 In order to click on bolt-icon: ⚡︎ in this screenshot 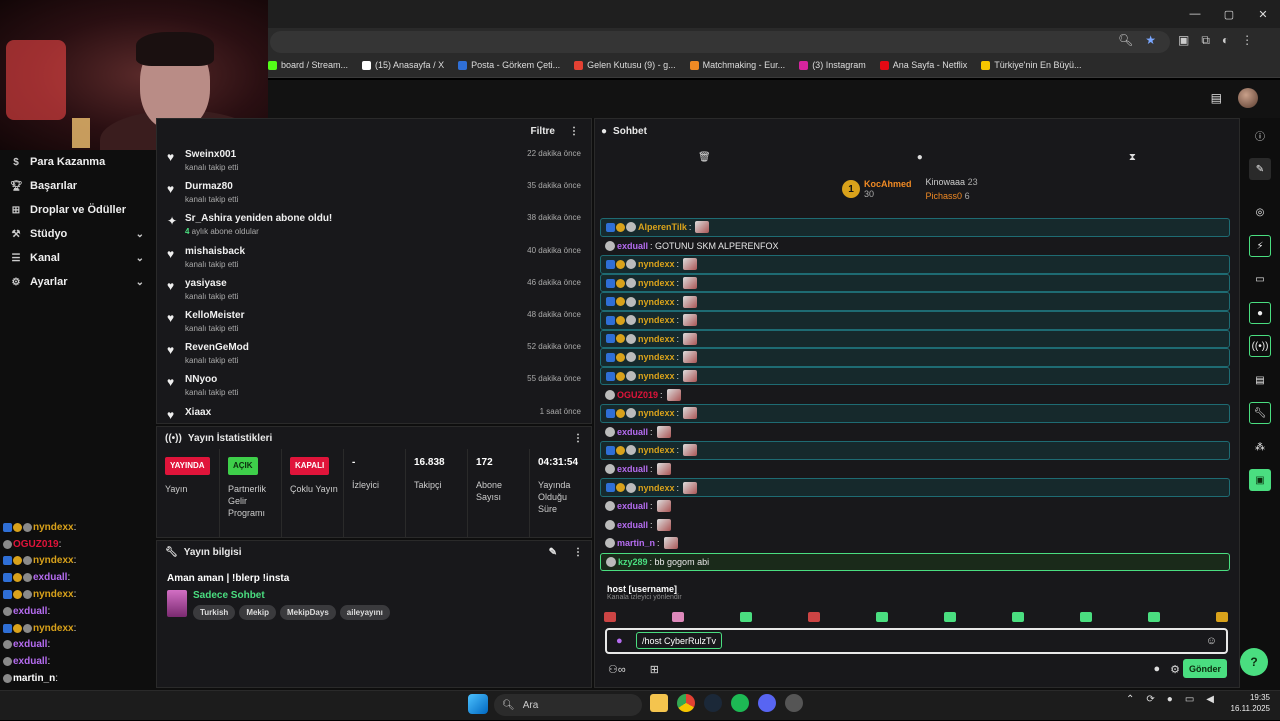, I will do `click(1260, 246)`.